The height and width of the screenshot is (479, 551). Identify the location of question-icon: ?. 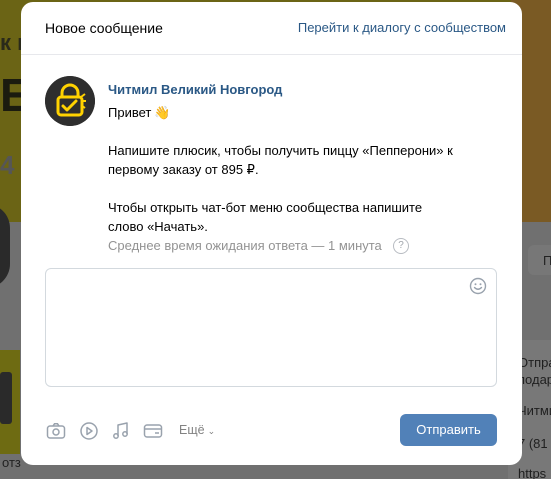
(401, 246).